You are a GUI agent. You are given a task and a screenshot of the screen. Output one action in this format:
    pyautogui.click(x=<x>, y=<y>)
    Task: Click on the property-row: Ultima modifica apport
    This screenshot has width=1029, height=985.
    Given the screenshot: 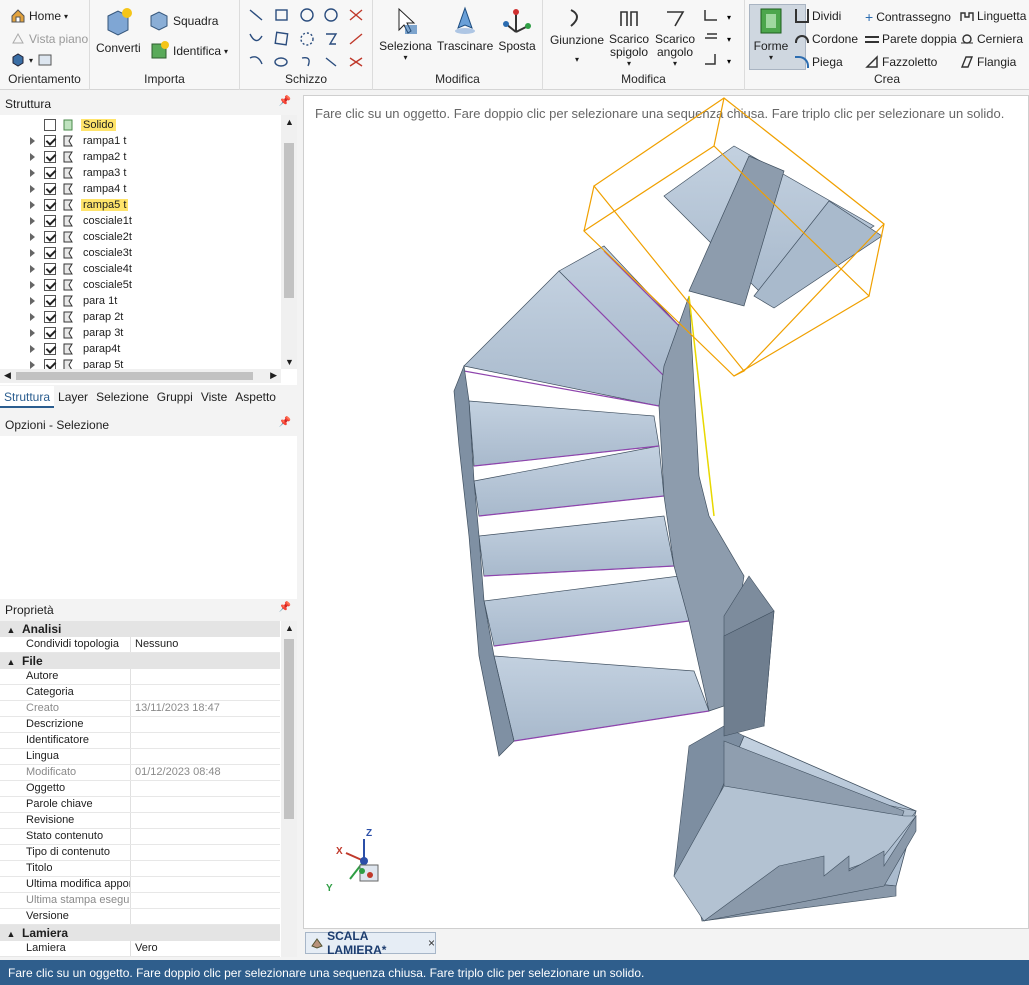 What is the action you would take?
    pyautogui.click(x=140, y=885)
    